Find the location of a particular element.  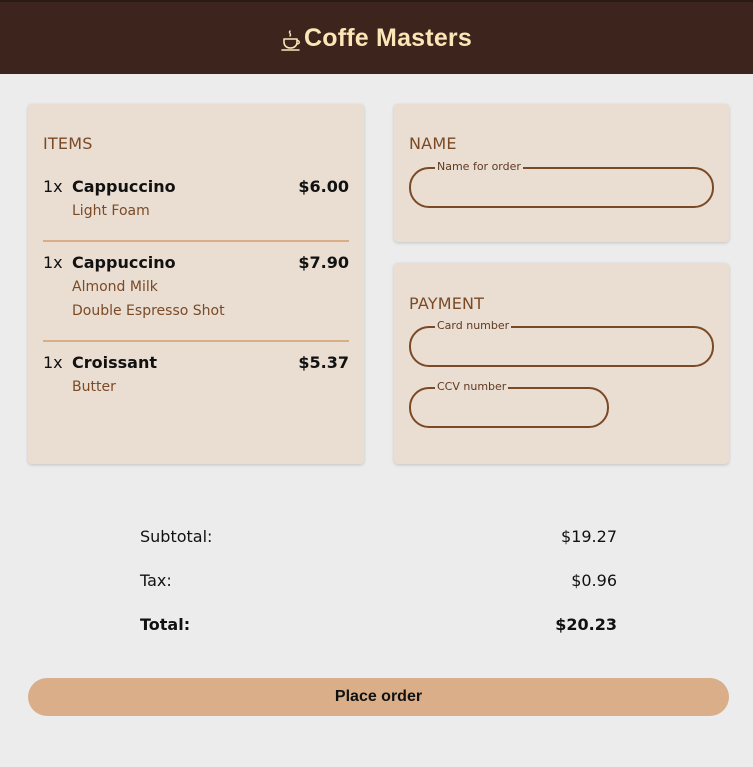

place-order-button: Place order is located at coordinates (378, 697).